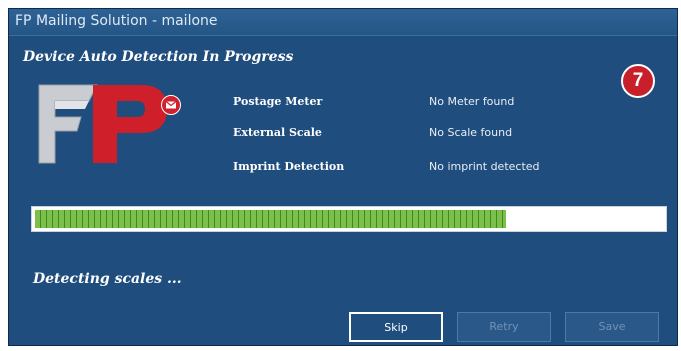  Describe the element at coordinates (638, 81) in the screenshot. I see `step-badge: 7` at that location.